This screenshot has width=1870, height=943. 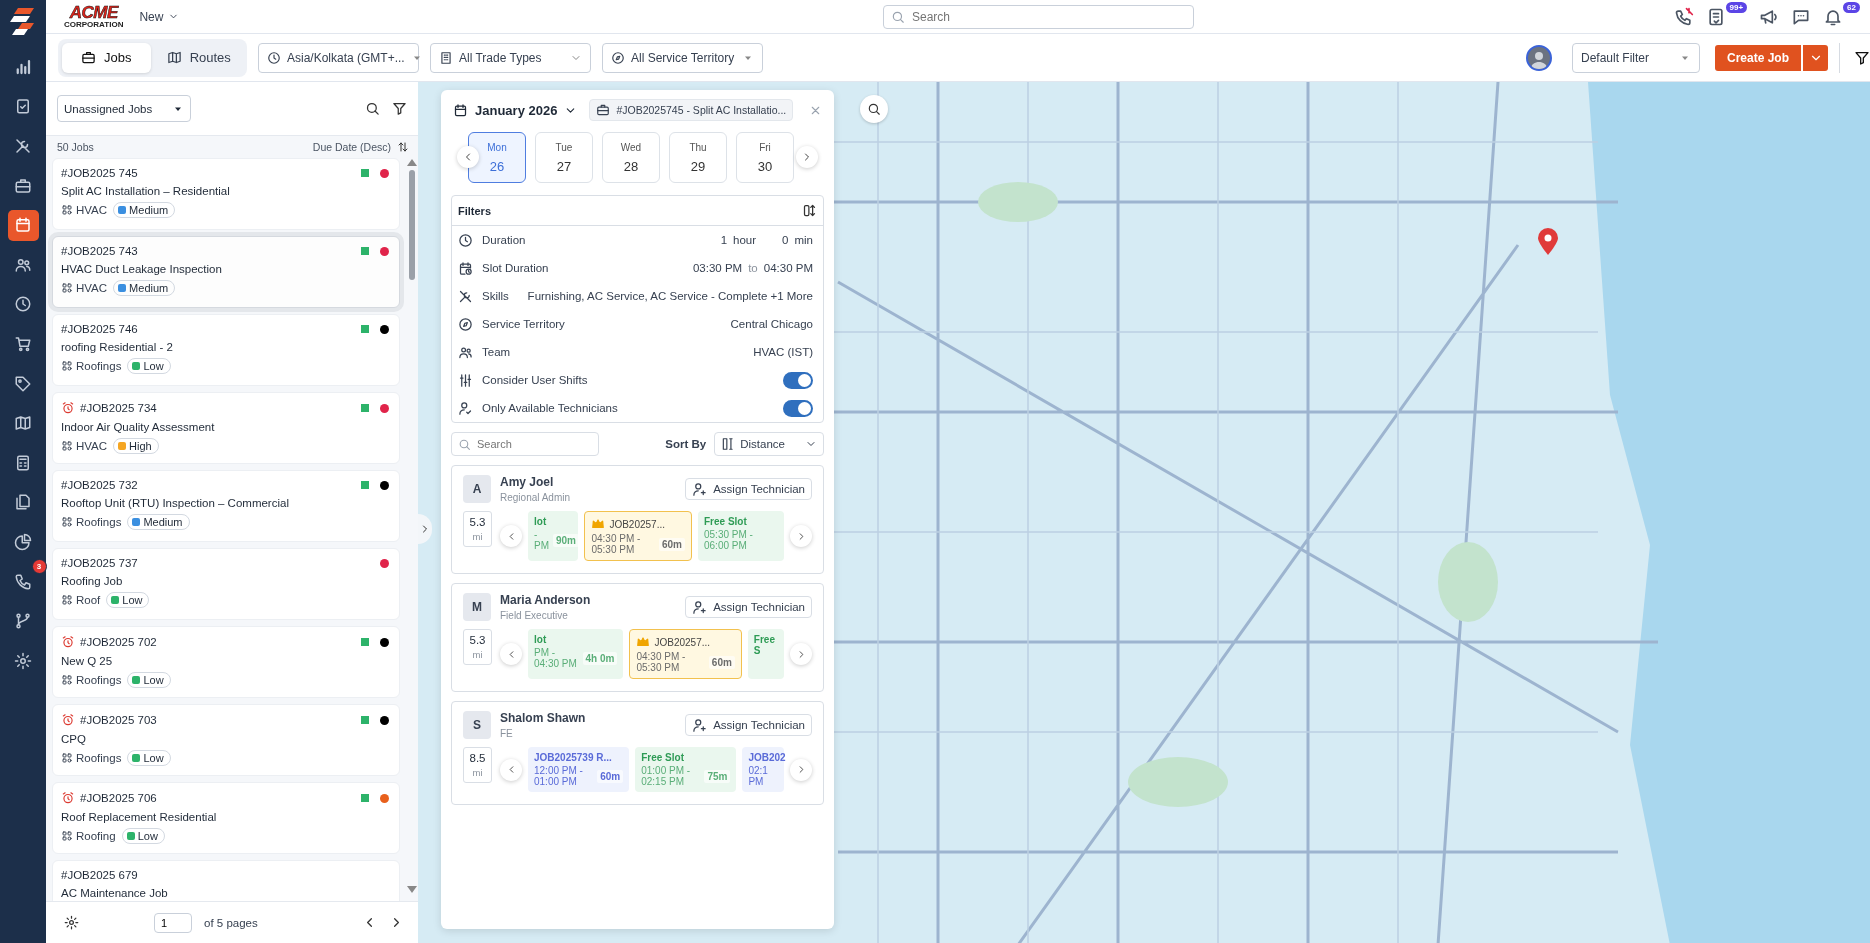 I want to click on filter-label: Team, so click(x=496, y=352).